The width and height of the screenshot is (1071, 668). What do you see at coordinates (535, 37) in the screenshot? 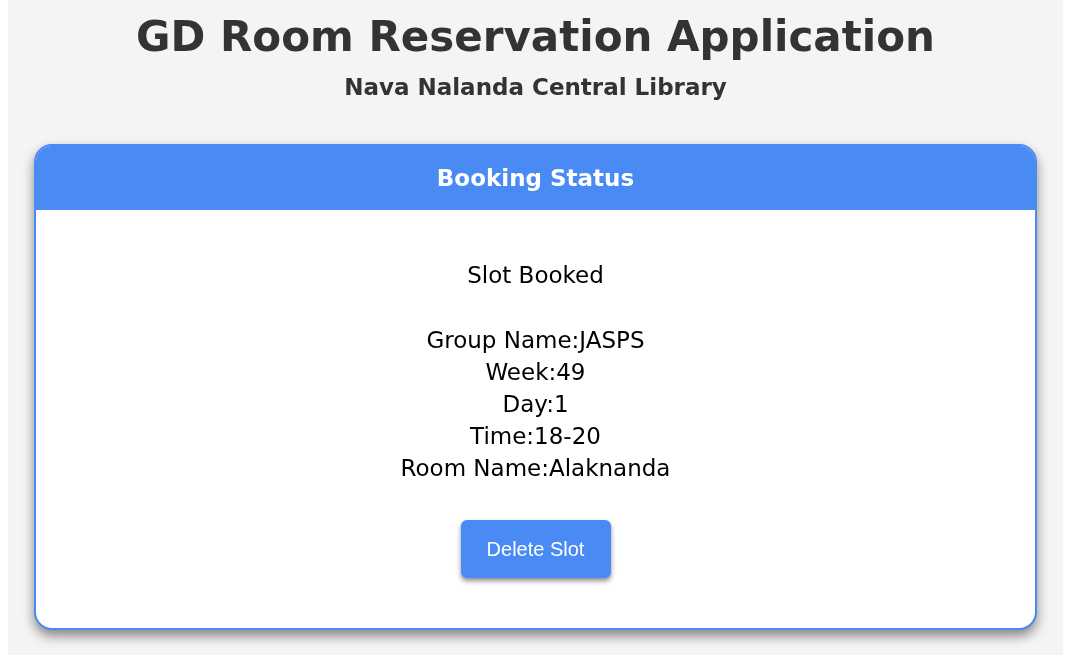
I see `page-title: GD Room Reservation Application` at bounding box center [535, 37].